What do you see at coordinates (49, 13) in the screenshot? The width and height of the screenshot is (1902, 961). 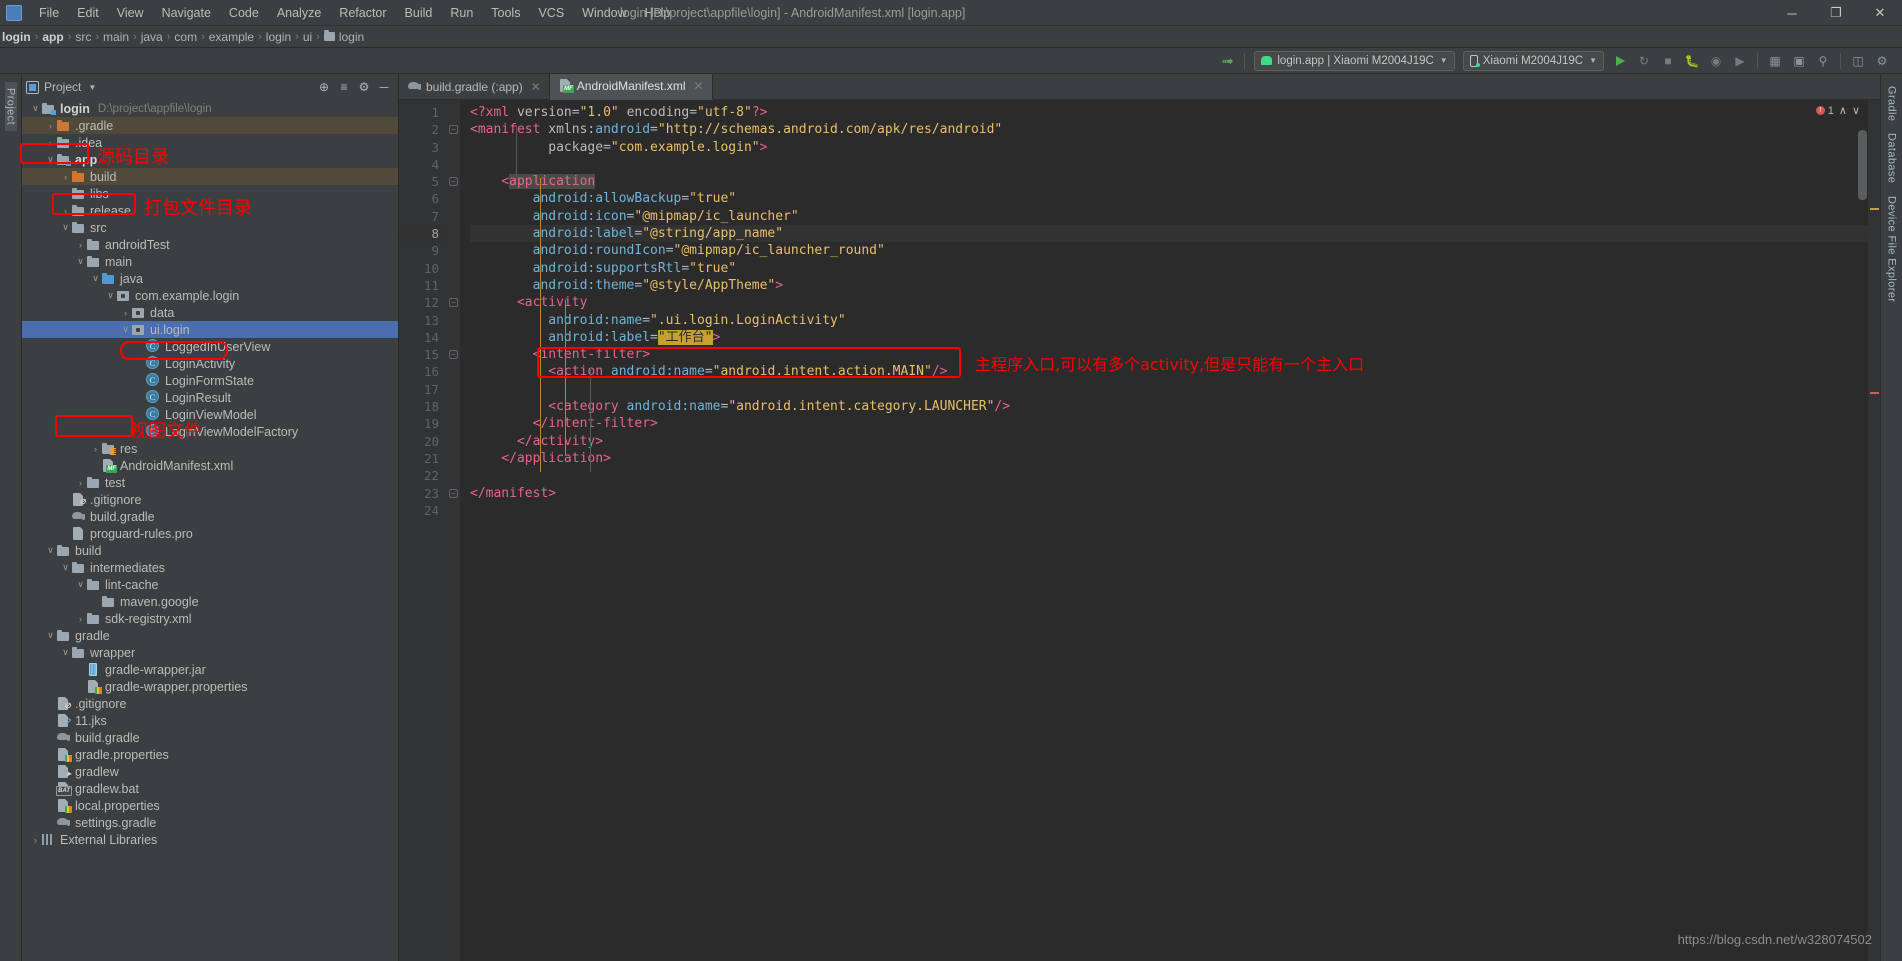 I see `menu-item-file: File` at bounding box center [49, 13].